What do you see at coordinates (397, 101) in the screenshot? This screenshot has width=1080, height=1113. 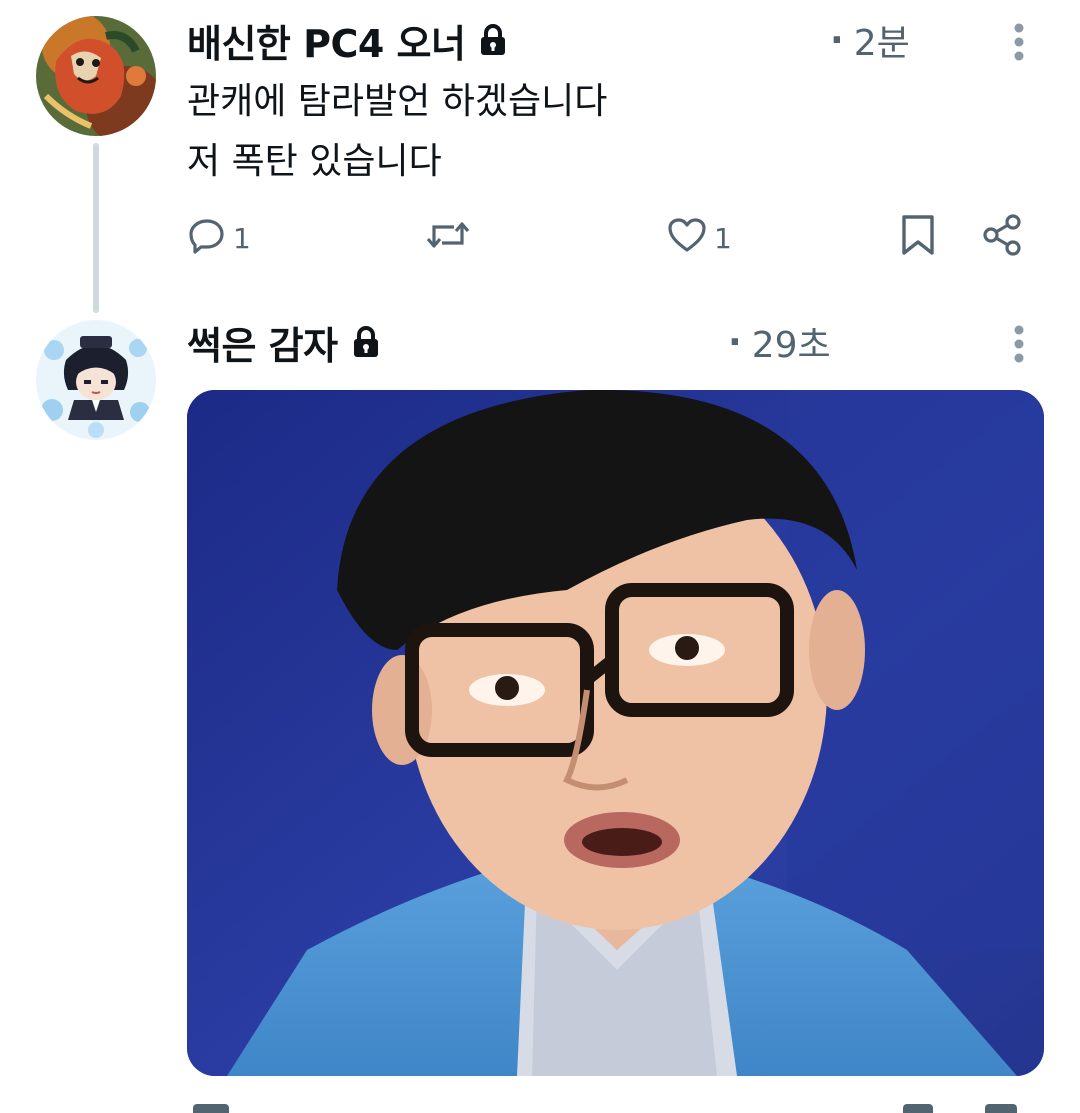 I see `post-text-line: 관캐에 탐라발언 하겠습니다` at bounding box center [397, 101].